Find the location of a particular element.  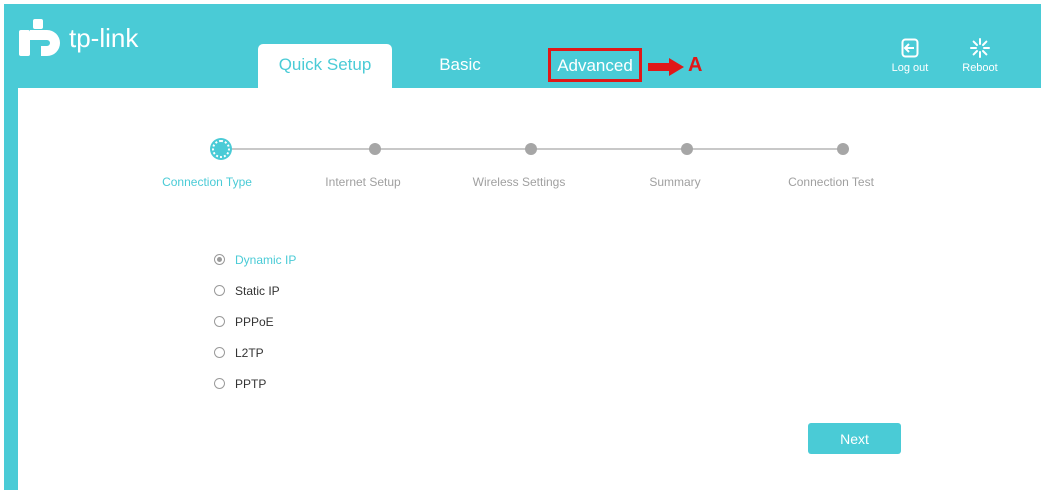

option-pptp: PPTP is located at coordinates (255, 383).